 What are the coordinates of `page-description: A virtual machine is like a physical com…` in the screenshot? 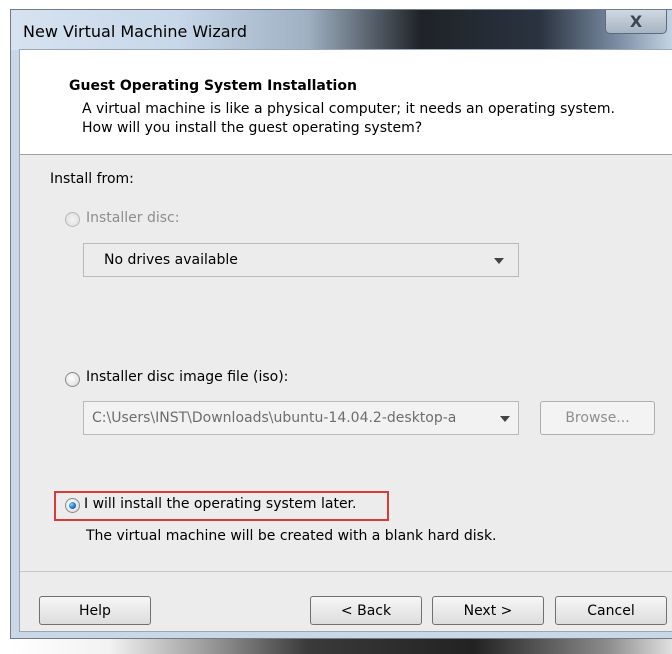 It's located at (349, 118).